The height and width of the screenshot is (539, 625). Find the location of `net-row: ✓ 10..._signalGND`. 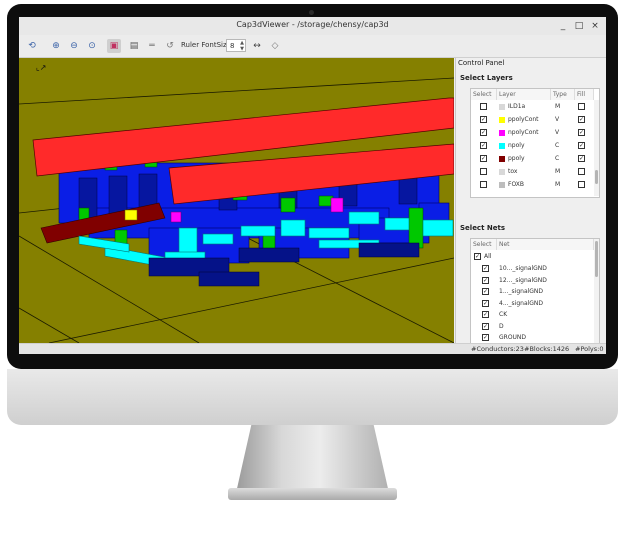

net-row: ✓ 10..._signalGND is located at coordinates (535, 269).